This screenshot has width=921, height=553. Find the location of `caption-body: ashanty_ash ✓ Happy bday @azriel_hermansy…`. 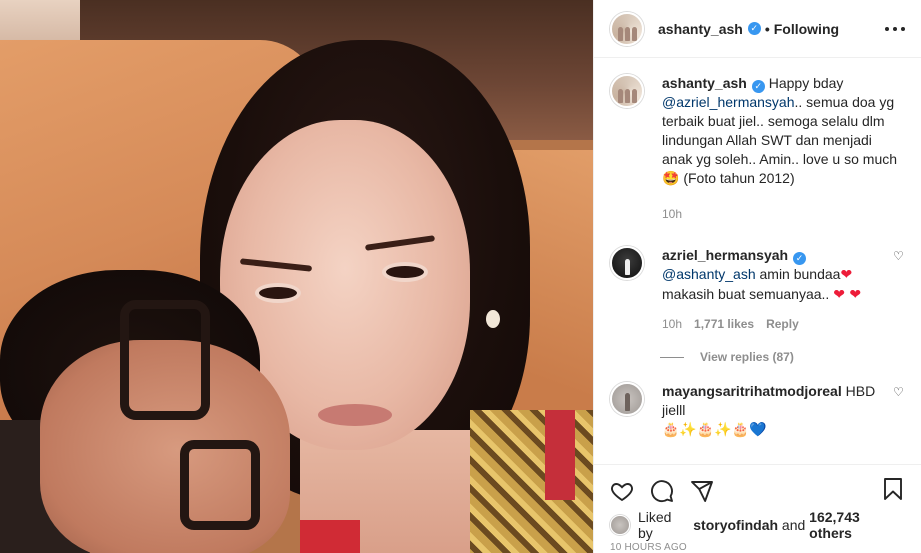

caption-body: ashanty_ash ✓ Happy bday @azriel_hermansy… is located at coordinates (783, 149).